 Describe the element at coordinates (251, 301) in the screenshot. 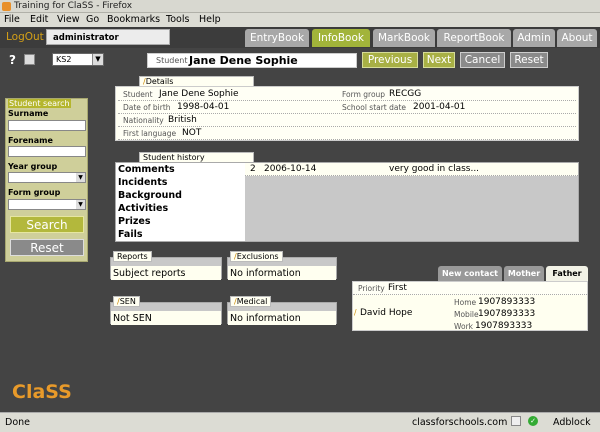

I see `medical-legend: /Medical` at that location.